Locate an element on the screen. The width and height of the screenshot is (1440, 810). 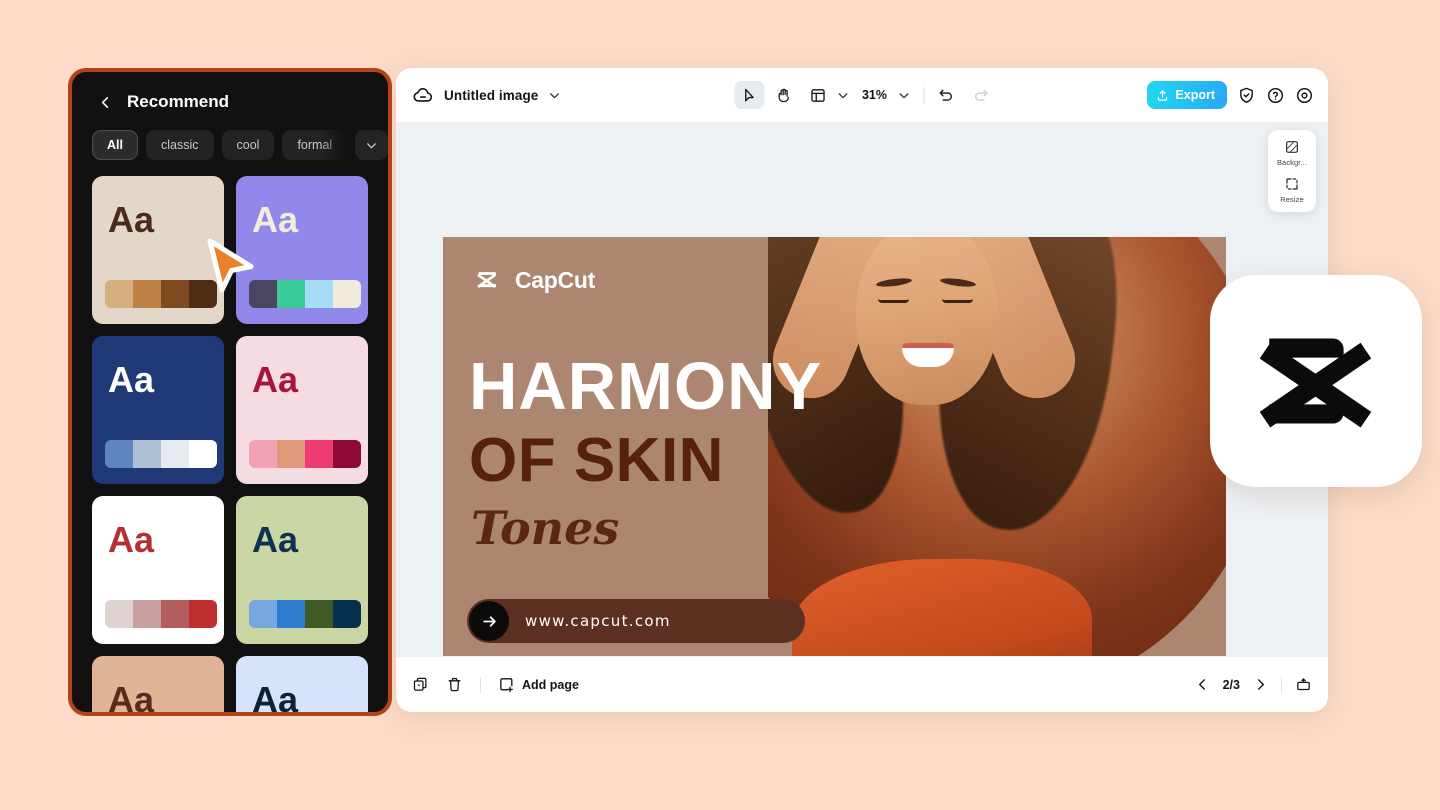
select-tool-button is located at coordinates (749, 95).